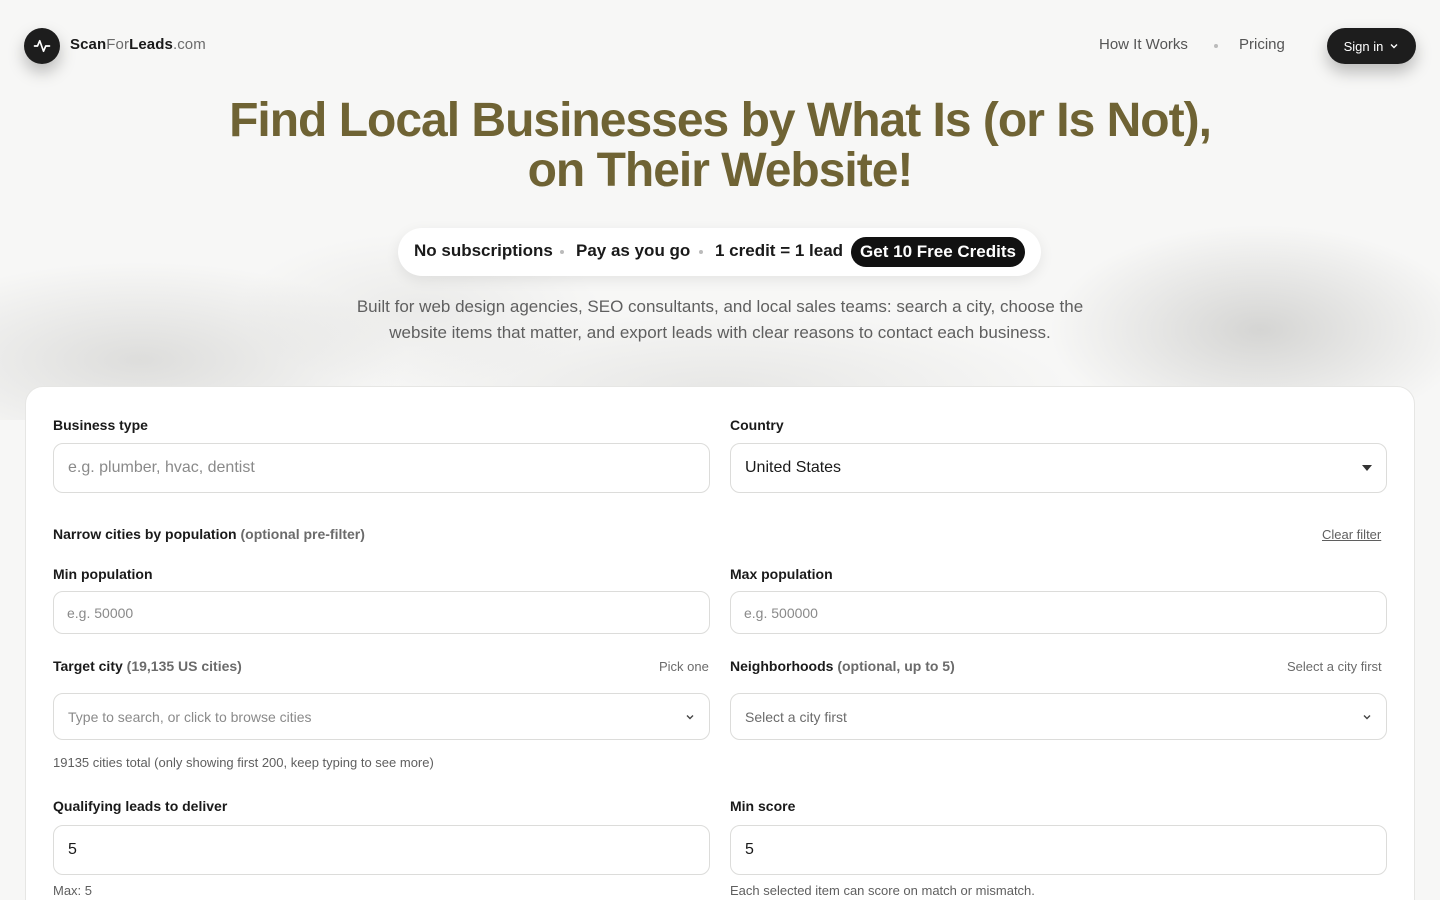 This screenshot has height=900, width=1440. Describe the element at coordinates (1058, 612) in the screenshot. I see `max-population-input: e.g. 500000` at that location.